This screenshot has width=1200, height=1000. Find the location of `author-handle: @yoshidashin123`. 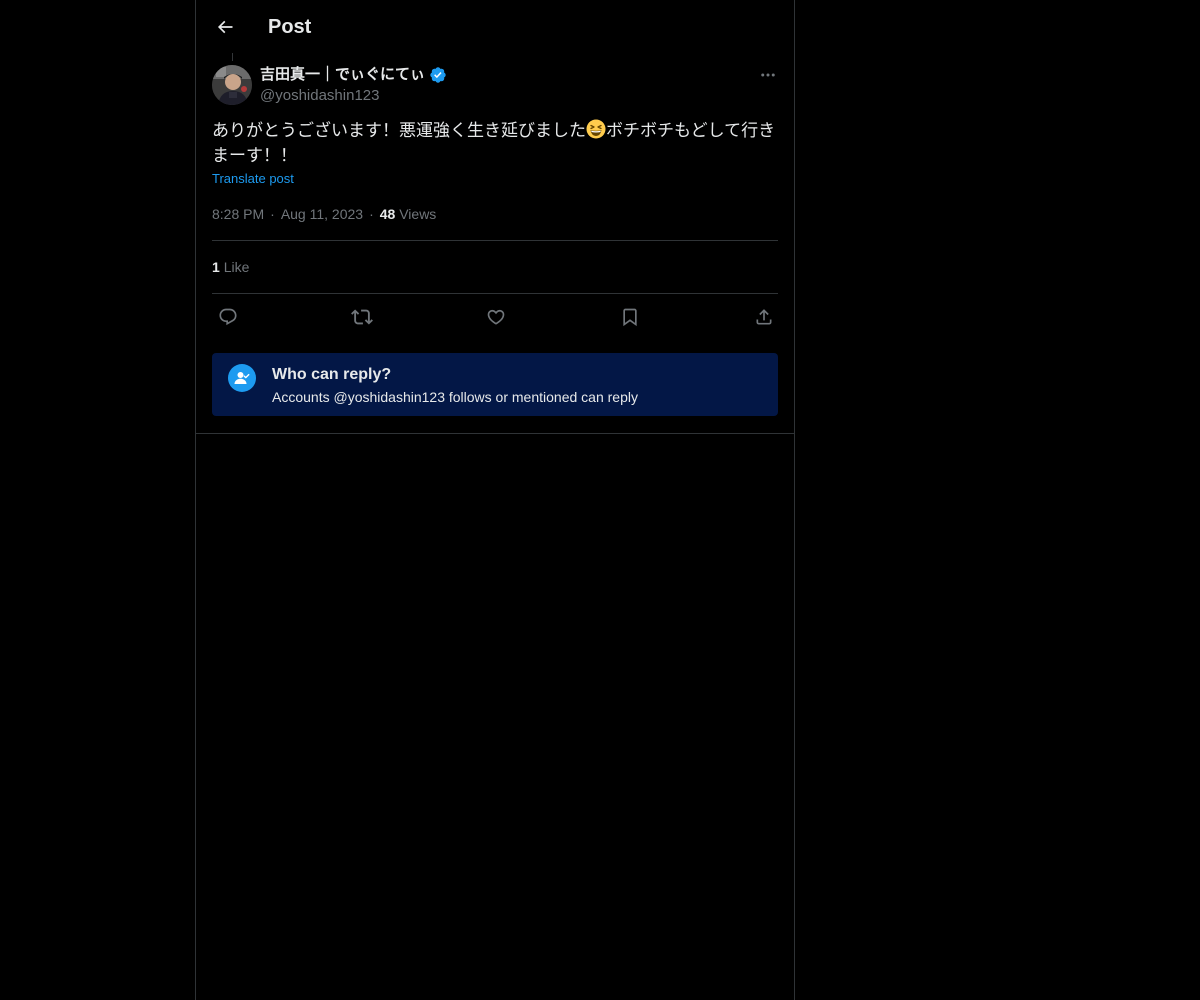

author-handle: @yoshidashin123 is located at coordinates (319, 96).